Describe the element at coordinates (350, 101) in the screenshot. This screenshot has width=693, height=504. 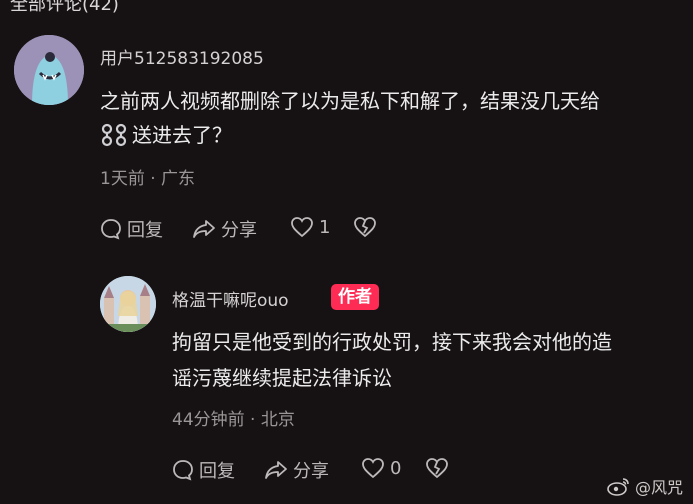
I see `comment-text-line1: 之前两人视频都删除了以为是私下和解了，结果没几天给` at that location.